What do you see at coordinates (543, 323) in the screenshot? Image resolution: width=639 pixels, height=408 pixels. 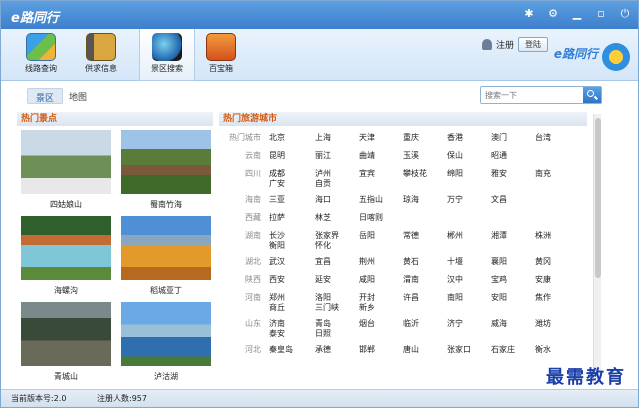 I see `city-link: 潍坊` at bounding box center [543, 323].